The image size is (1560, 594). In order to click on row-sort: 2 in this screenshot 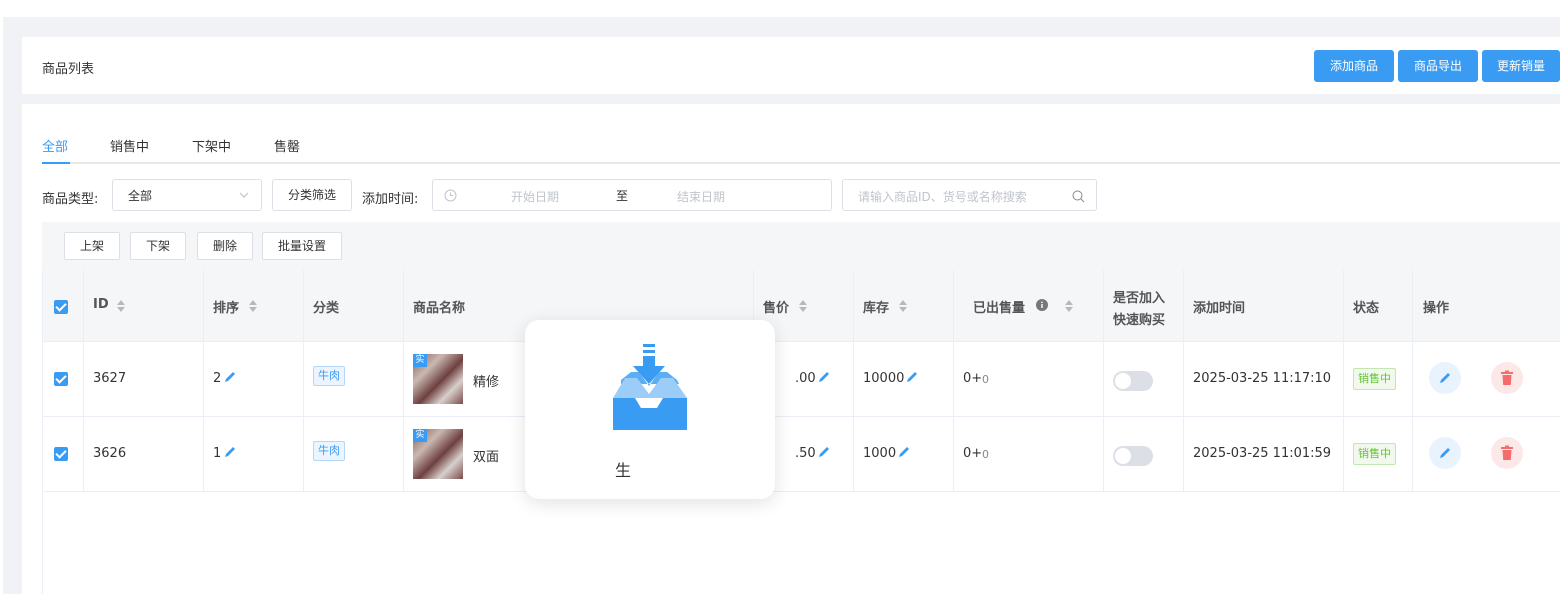, I will do `click(217, 378)`.